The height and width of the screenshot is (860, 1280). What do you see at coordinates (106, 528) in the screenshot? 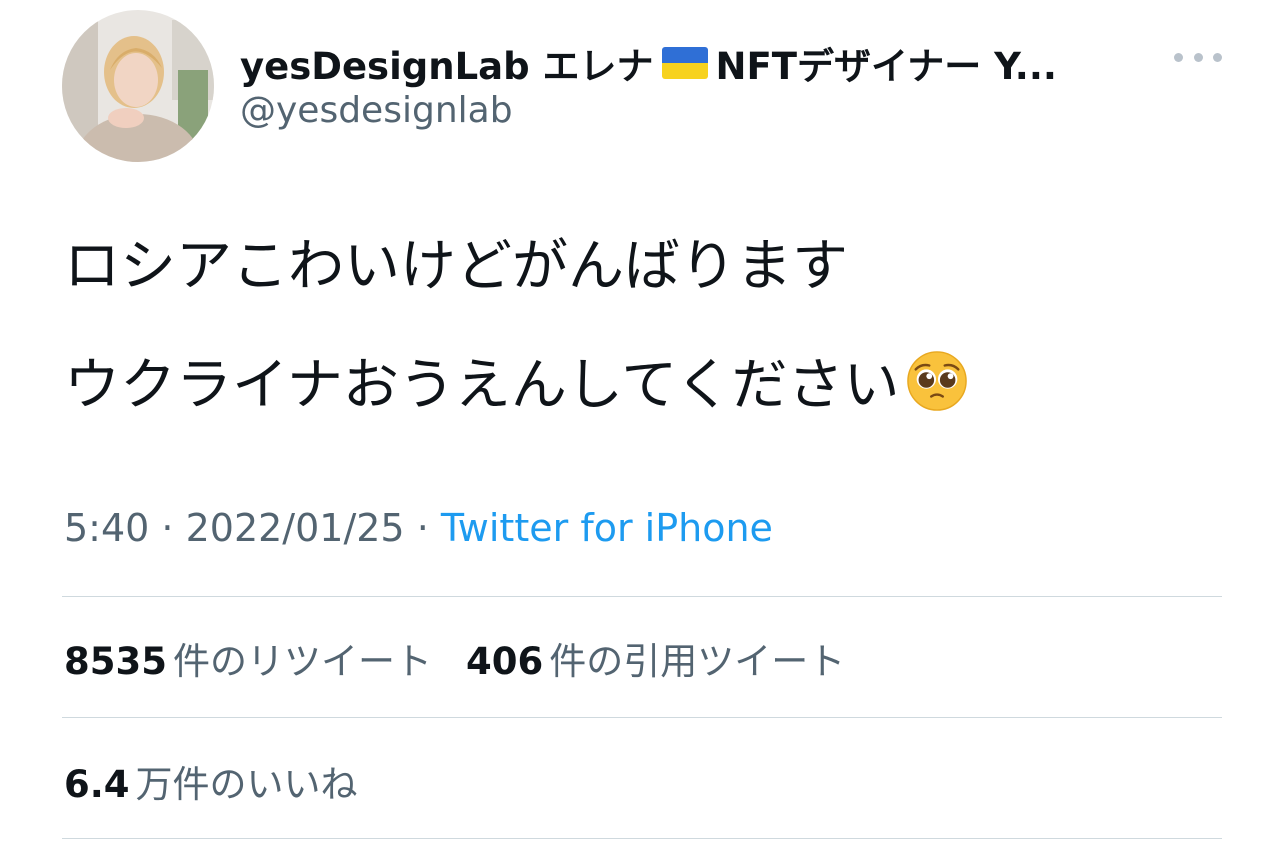
I see `tweet-time: 5:40` at bounding box center [106, 528].